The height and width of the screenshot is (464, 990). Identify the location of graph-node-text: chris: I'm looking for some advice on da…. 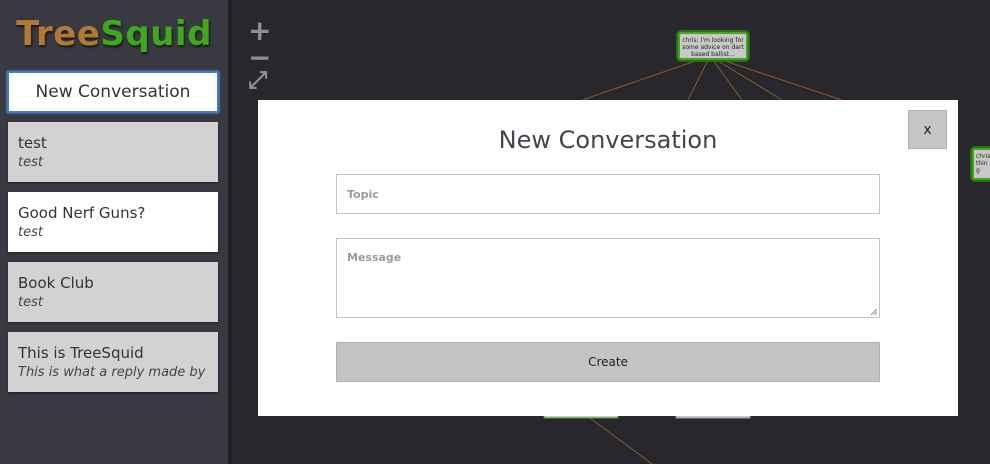
(713, 47).